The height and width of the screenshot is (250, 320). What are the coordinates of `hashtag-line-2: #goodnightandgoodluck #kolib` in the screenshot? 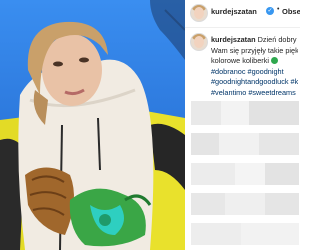 It's located at (254, 82).